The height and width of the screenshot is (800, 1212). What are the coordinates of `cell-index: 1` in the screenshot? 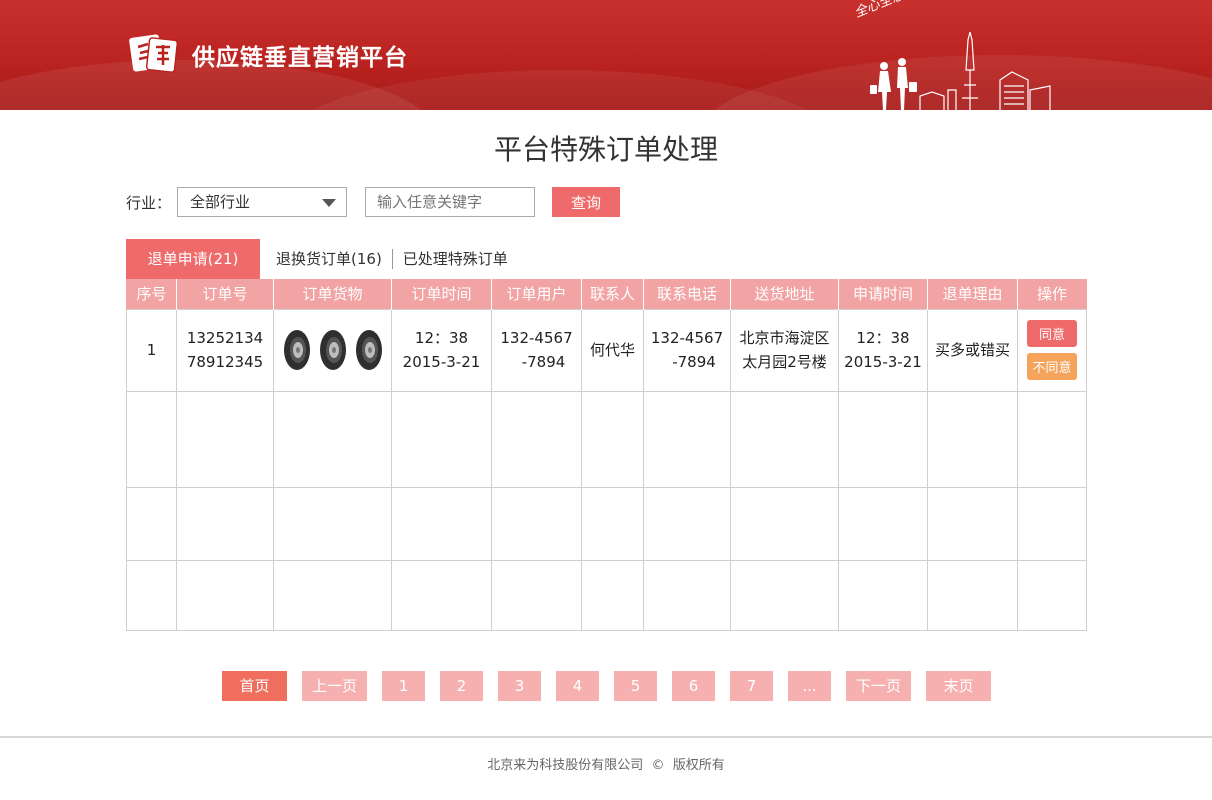 It's located at (151, 350).